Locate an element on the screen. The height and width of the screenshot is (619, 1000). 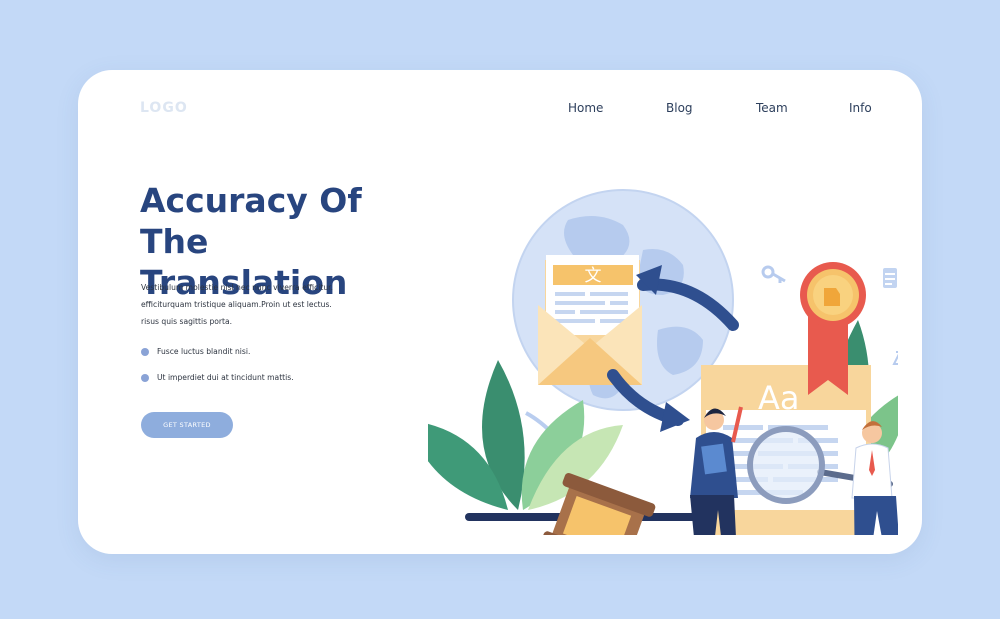
list-item: Ut imperdiet dui at tincidunt mattis. is located at coordinates (217, 383).